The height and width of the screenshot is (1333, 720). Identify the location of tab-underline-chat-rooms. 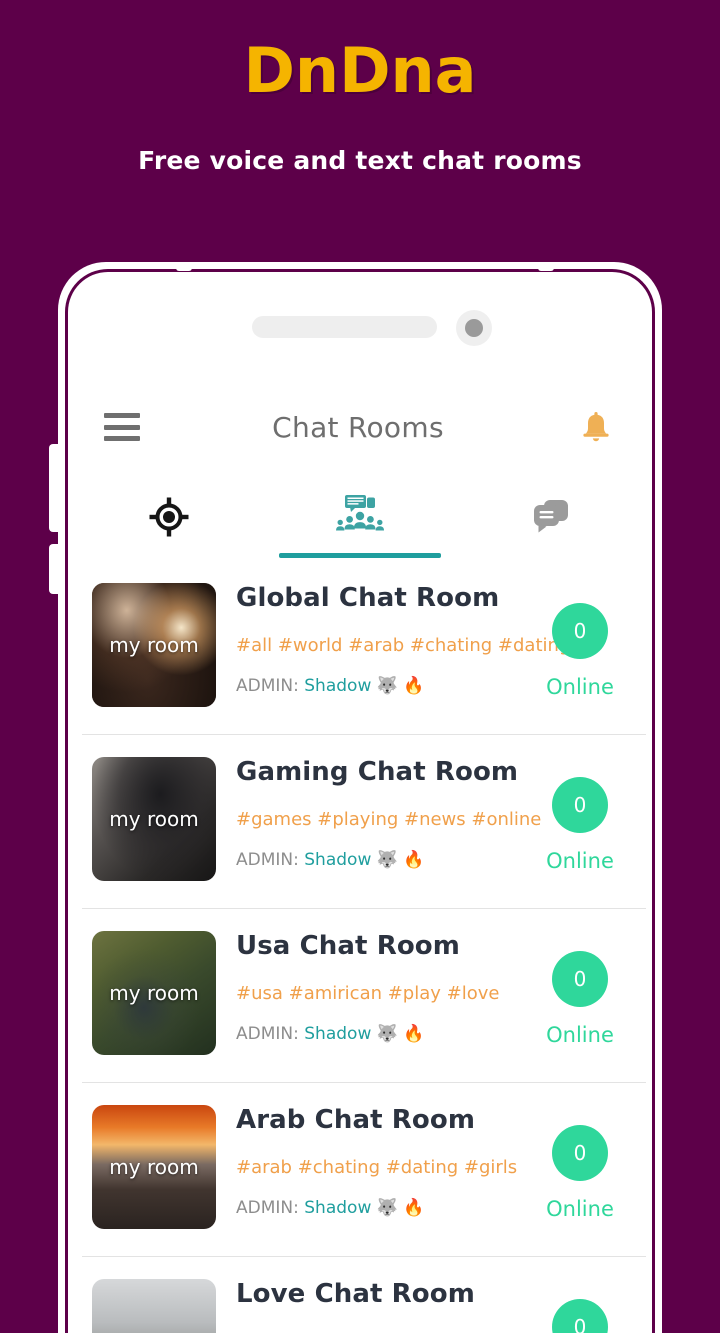
(360, 555).